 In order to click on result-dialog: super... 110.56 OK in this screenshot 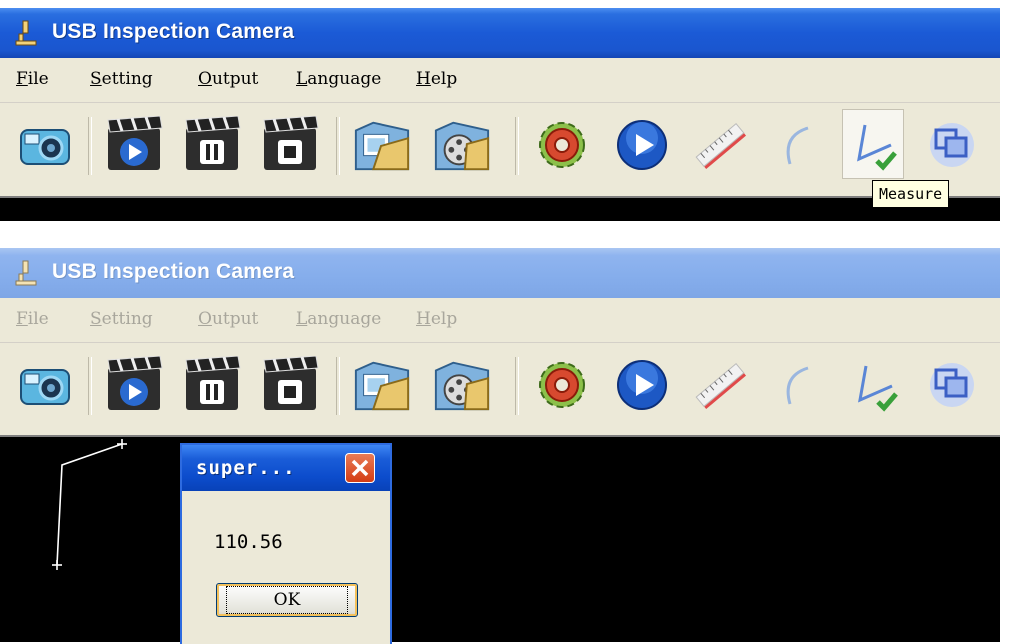, I will do `click(286, 543)`.